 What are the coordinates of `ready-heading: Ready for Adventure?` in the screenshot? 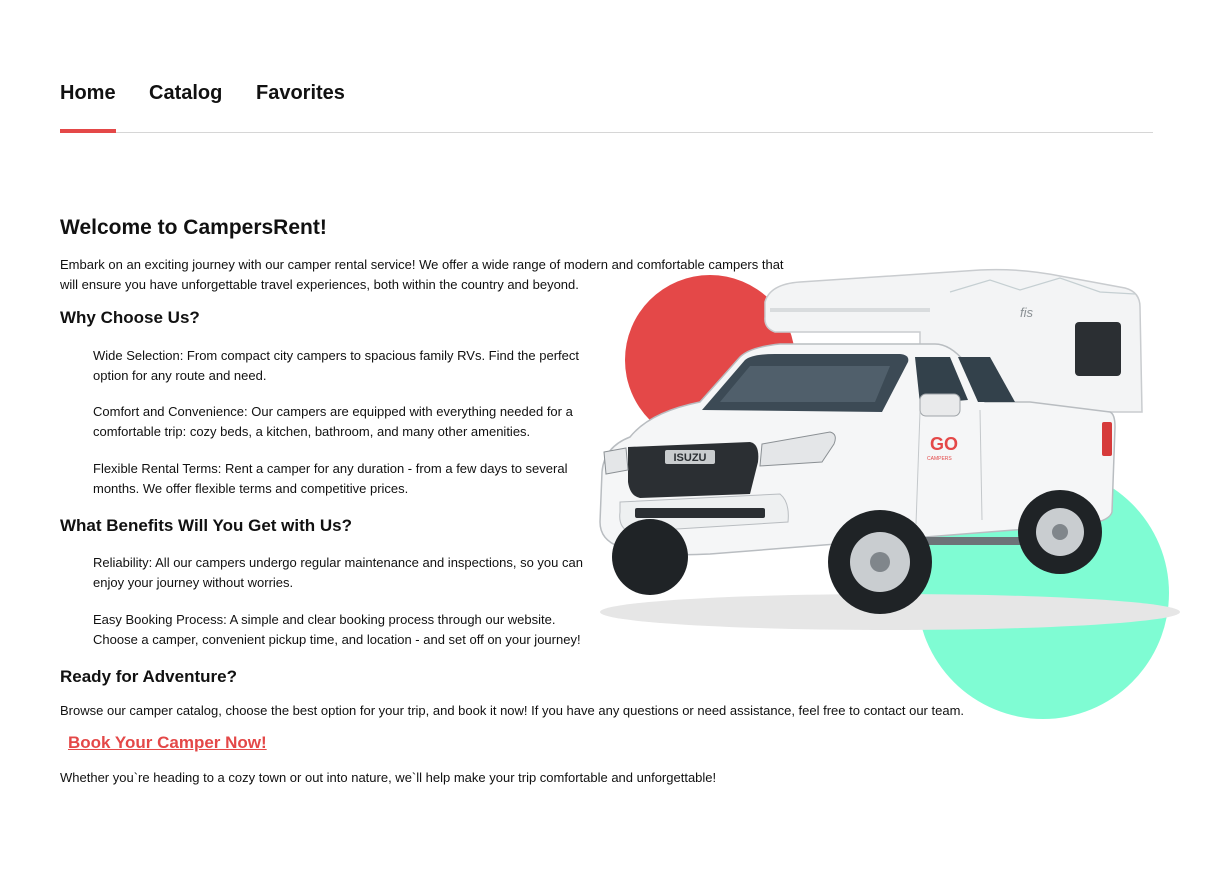 It's located at (148, 676).